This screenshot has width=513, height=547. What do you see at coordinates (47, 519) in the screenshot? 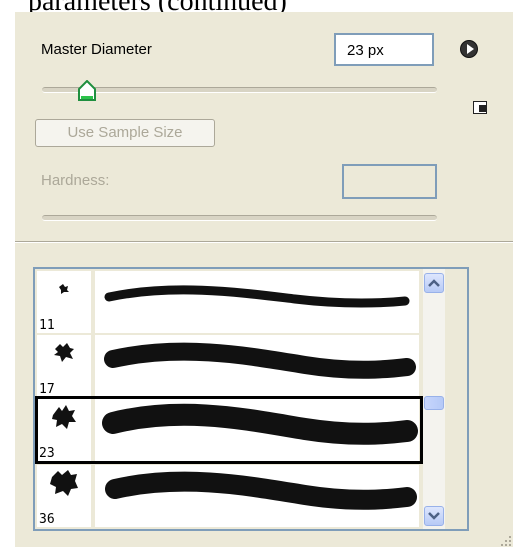
I see `brush-size-label: 36` at bounding box center [47, 519].